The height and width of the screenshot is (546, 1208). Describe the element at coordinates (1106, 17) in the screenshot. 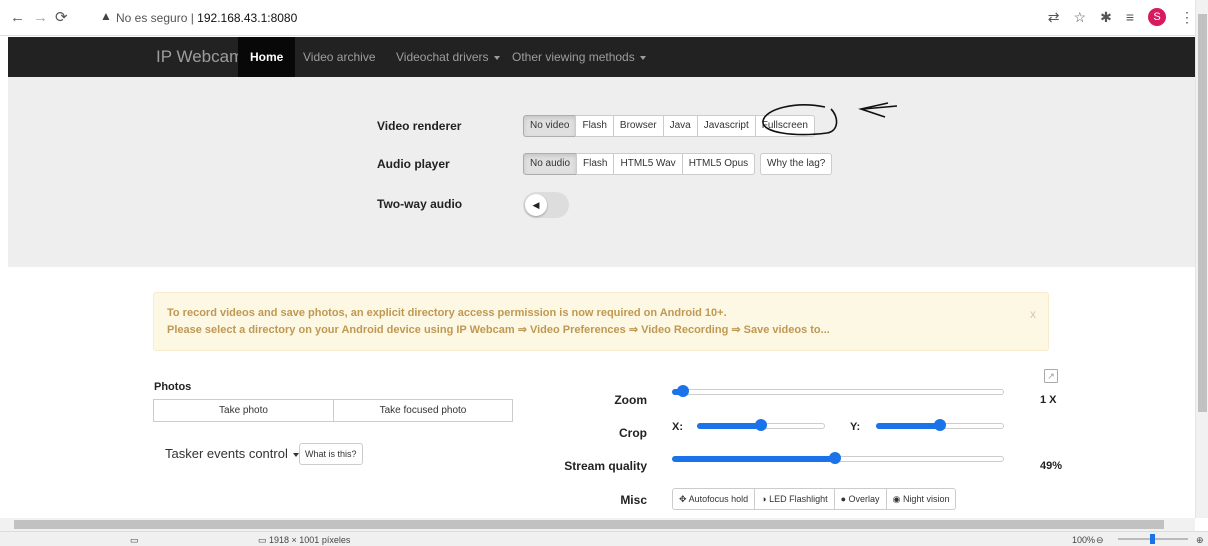

I see `extensions-puzzle-icon: ✱` at that location.